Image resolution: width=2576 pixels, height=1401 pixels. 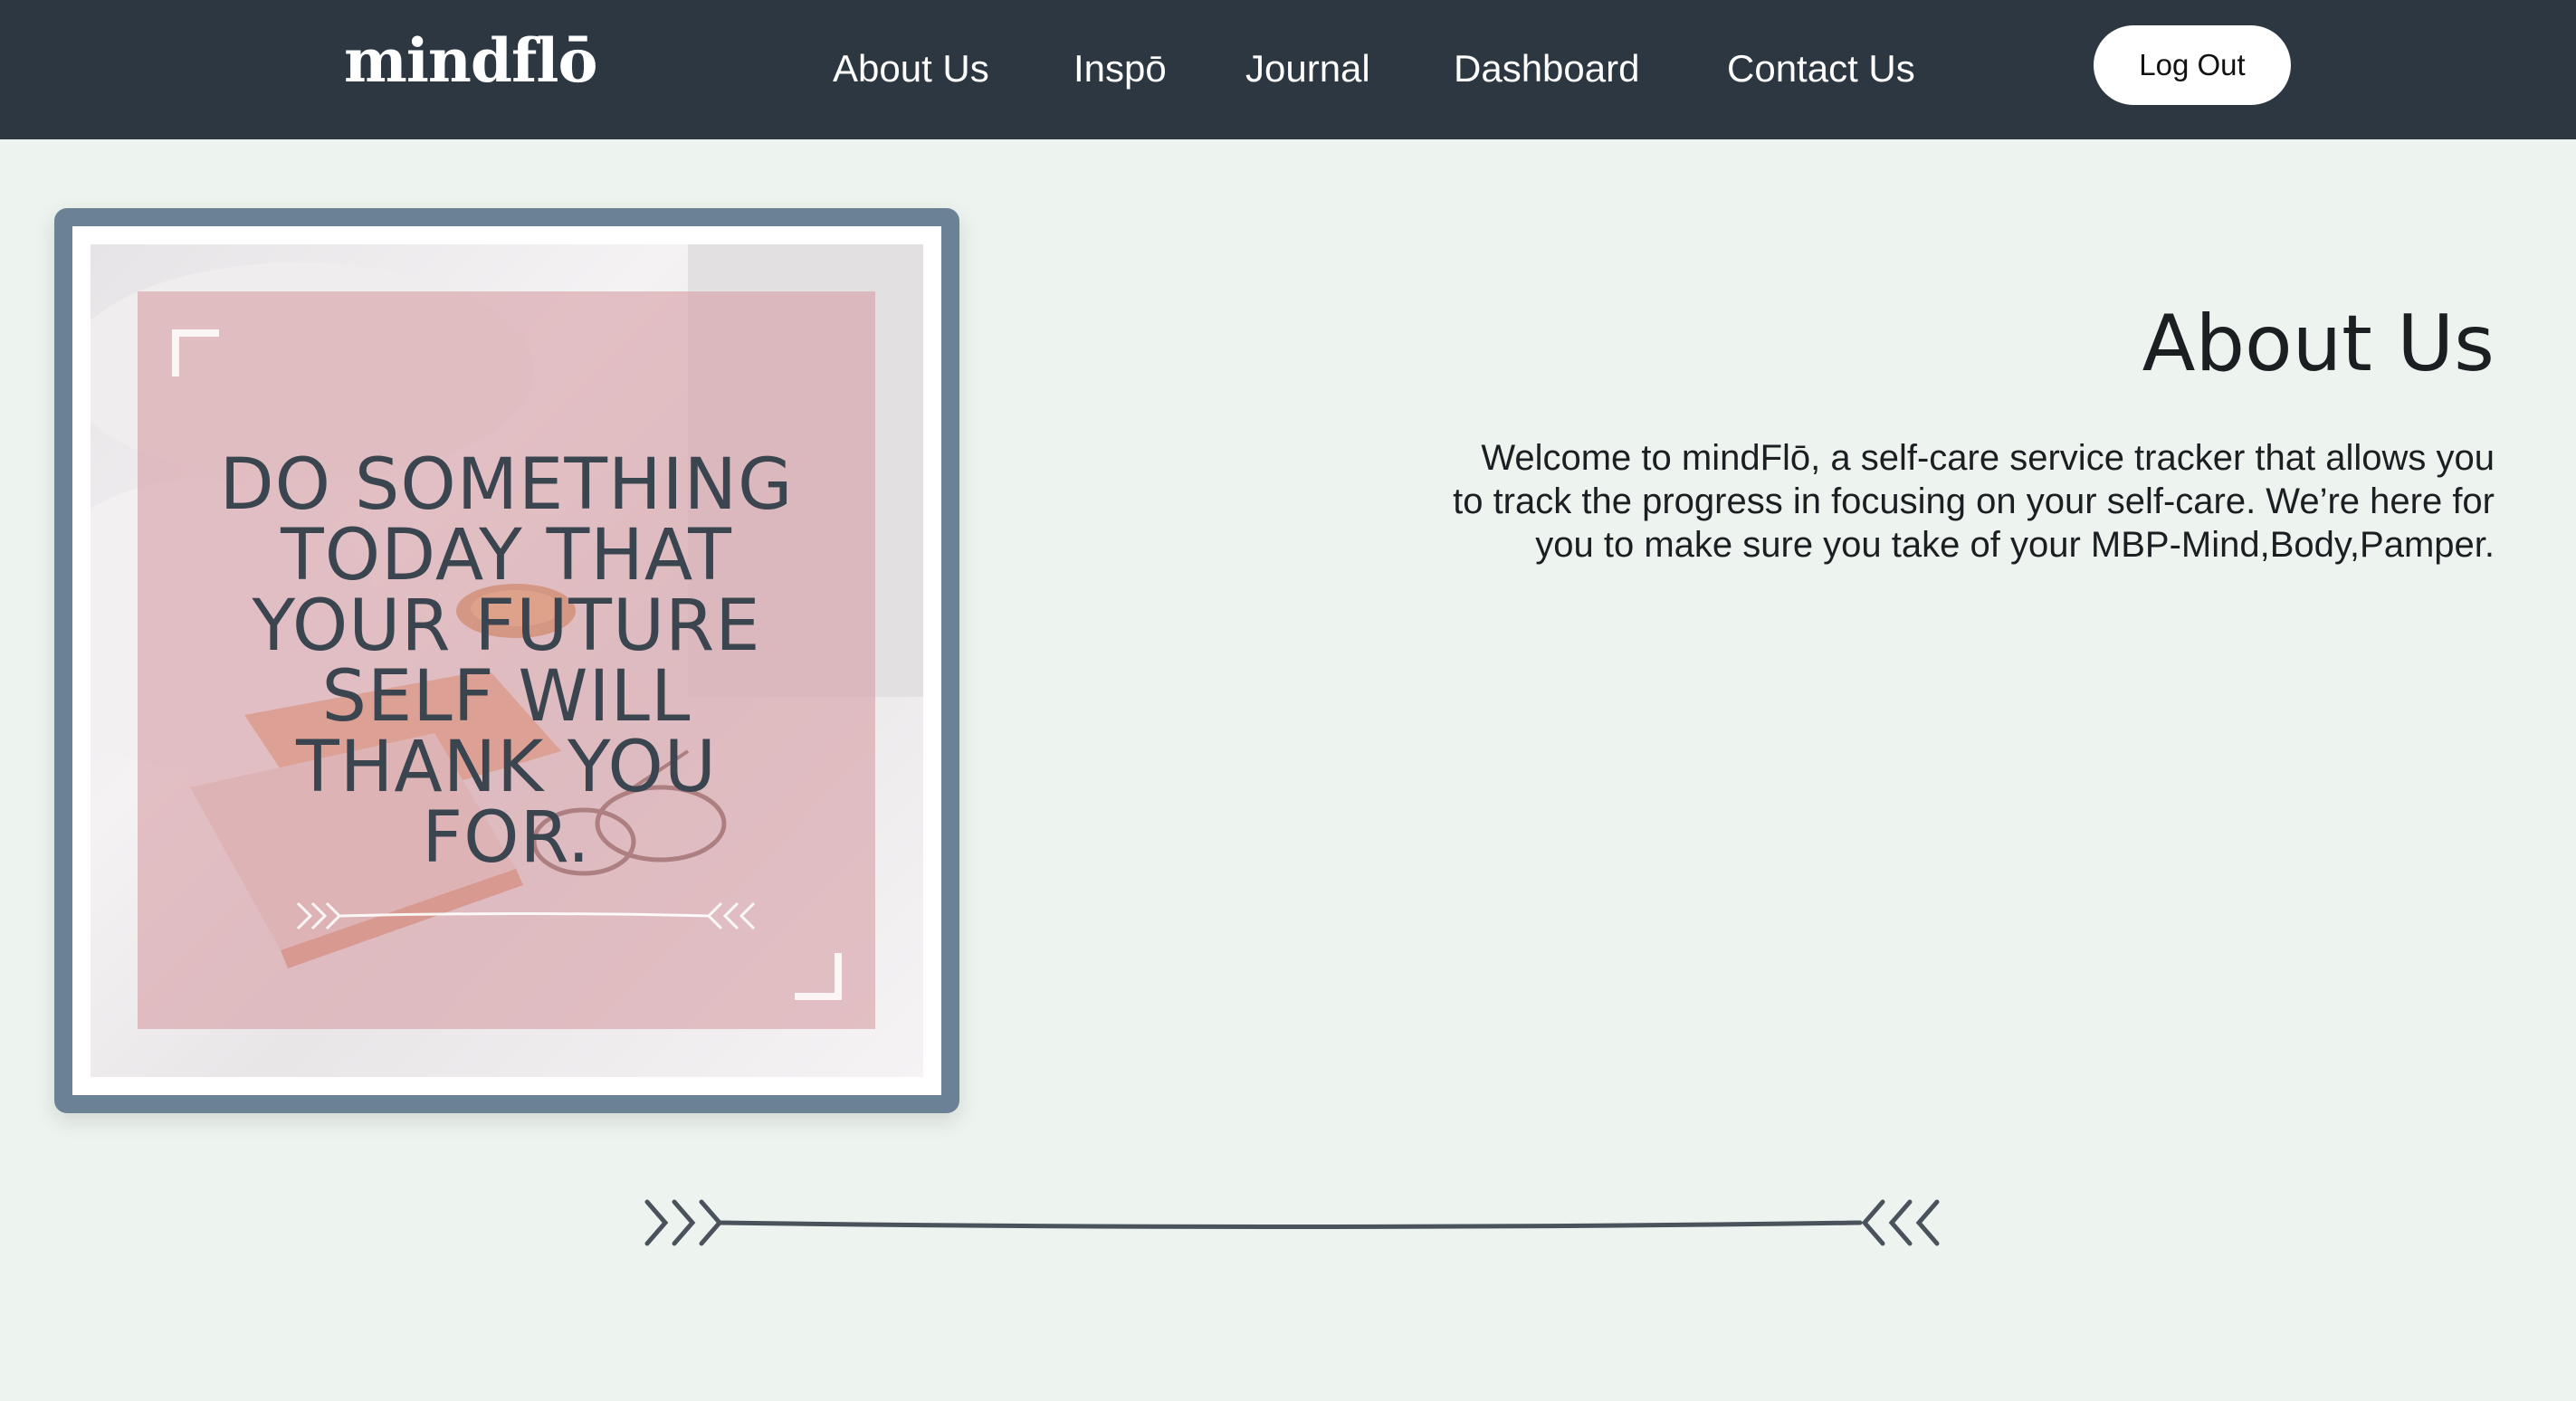 I want to click on brand-logo: mindflō, so click(x=471, y=60).